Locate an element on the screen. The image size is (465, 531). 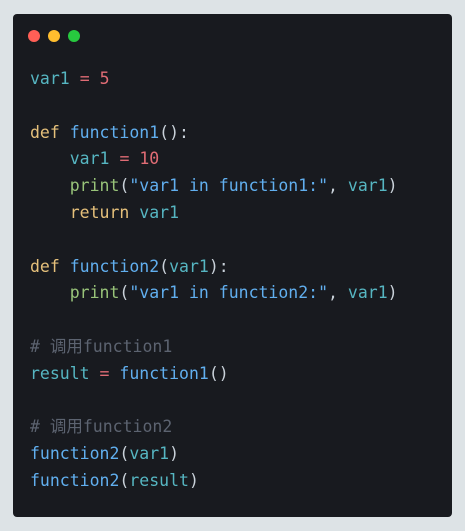
code-token: (): is located at coordinates (174, 132).